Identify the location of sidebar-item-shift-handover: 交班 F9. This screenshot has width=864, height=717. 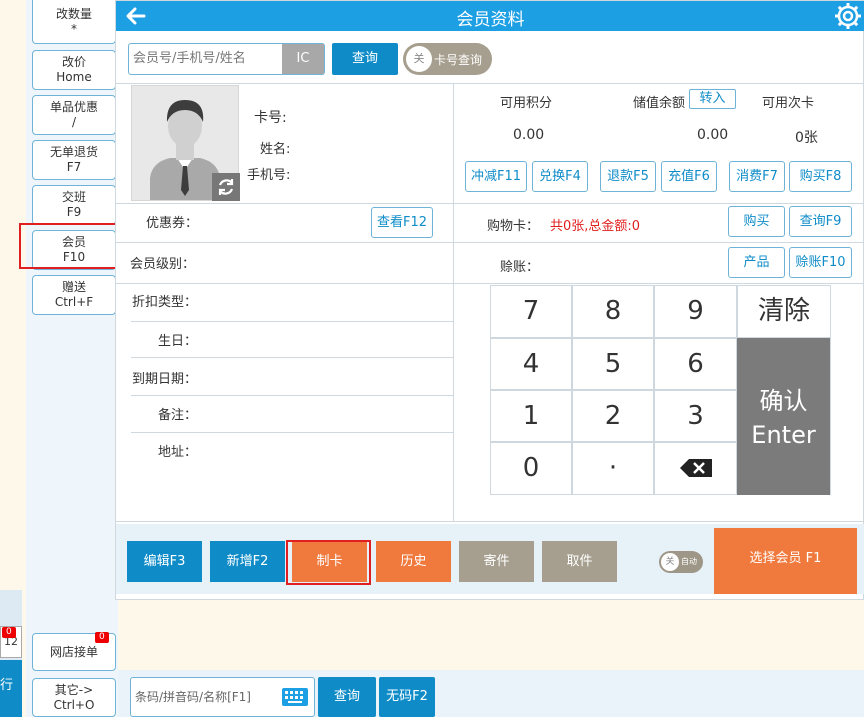
(74, 205).